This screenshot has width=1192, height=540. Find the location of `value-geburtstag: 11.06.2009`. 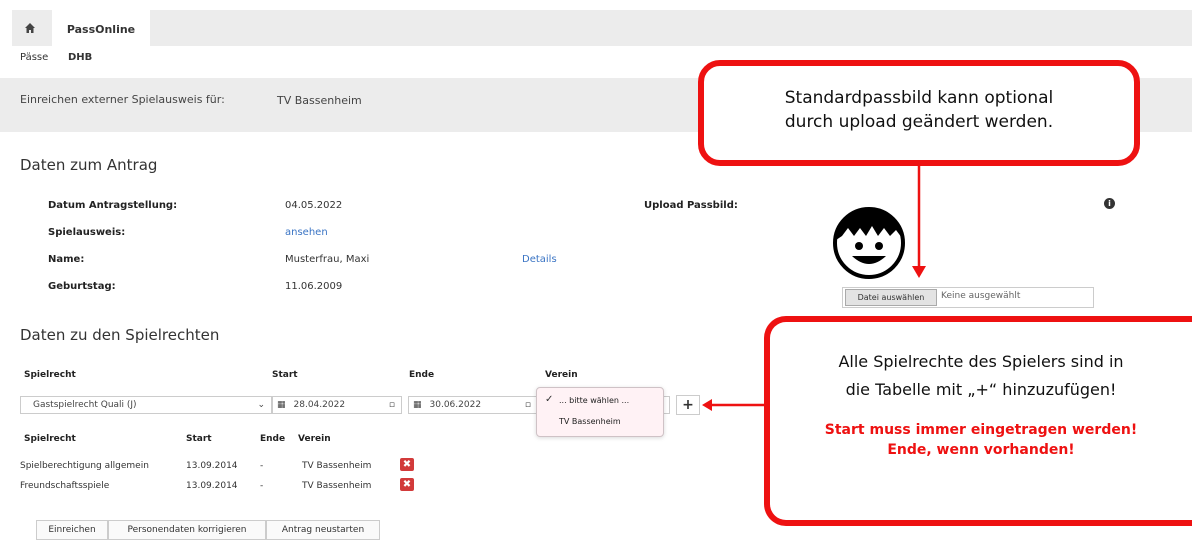

value-geburtstag: 11.06.2009 is located at coordinates (314, 286).